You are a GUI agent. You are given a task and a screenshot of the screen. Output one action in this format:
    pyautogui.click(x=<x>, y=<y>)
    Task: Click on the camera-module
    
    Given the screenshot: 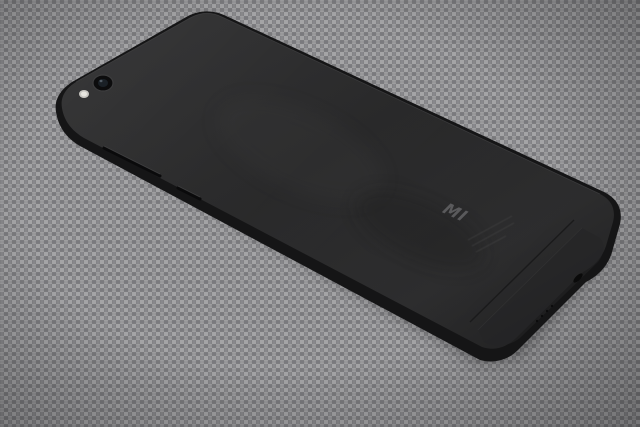 What is the action you would take?
    pyautogui.click(x=103, y=83)
    